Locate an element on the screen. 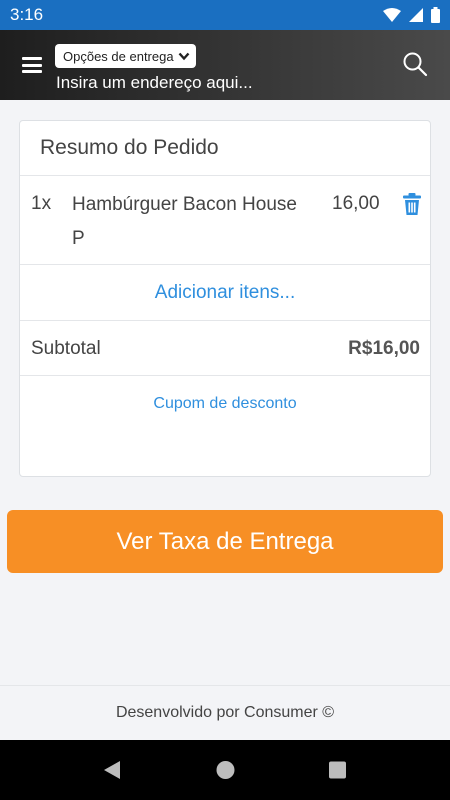 The width and height of the screenshot is (450, 800). back-icon is located at coordinates (112, 770).